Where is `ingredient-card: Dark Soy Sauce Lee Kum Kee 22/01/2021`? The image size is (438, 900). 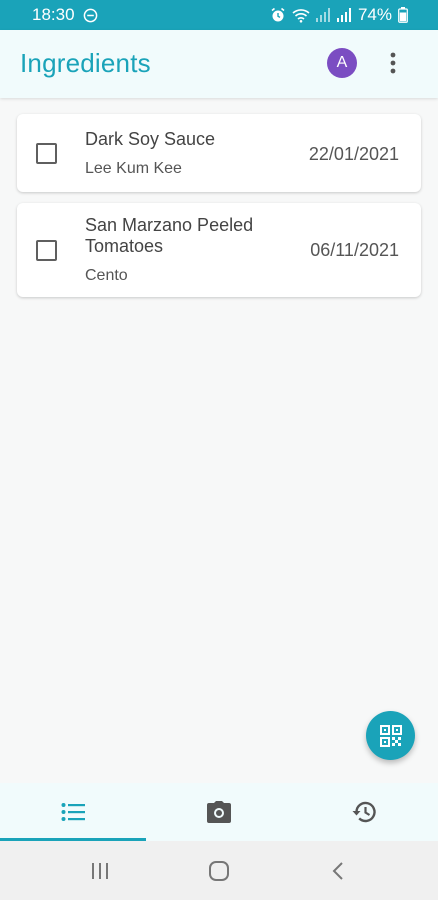 ingredient-card: Dark Soy Sauce Lee Kum Kee 22/01/2021 is located at coordinates (219, 153).